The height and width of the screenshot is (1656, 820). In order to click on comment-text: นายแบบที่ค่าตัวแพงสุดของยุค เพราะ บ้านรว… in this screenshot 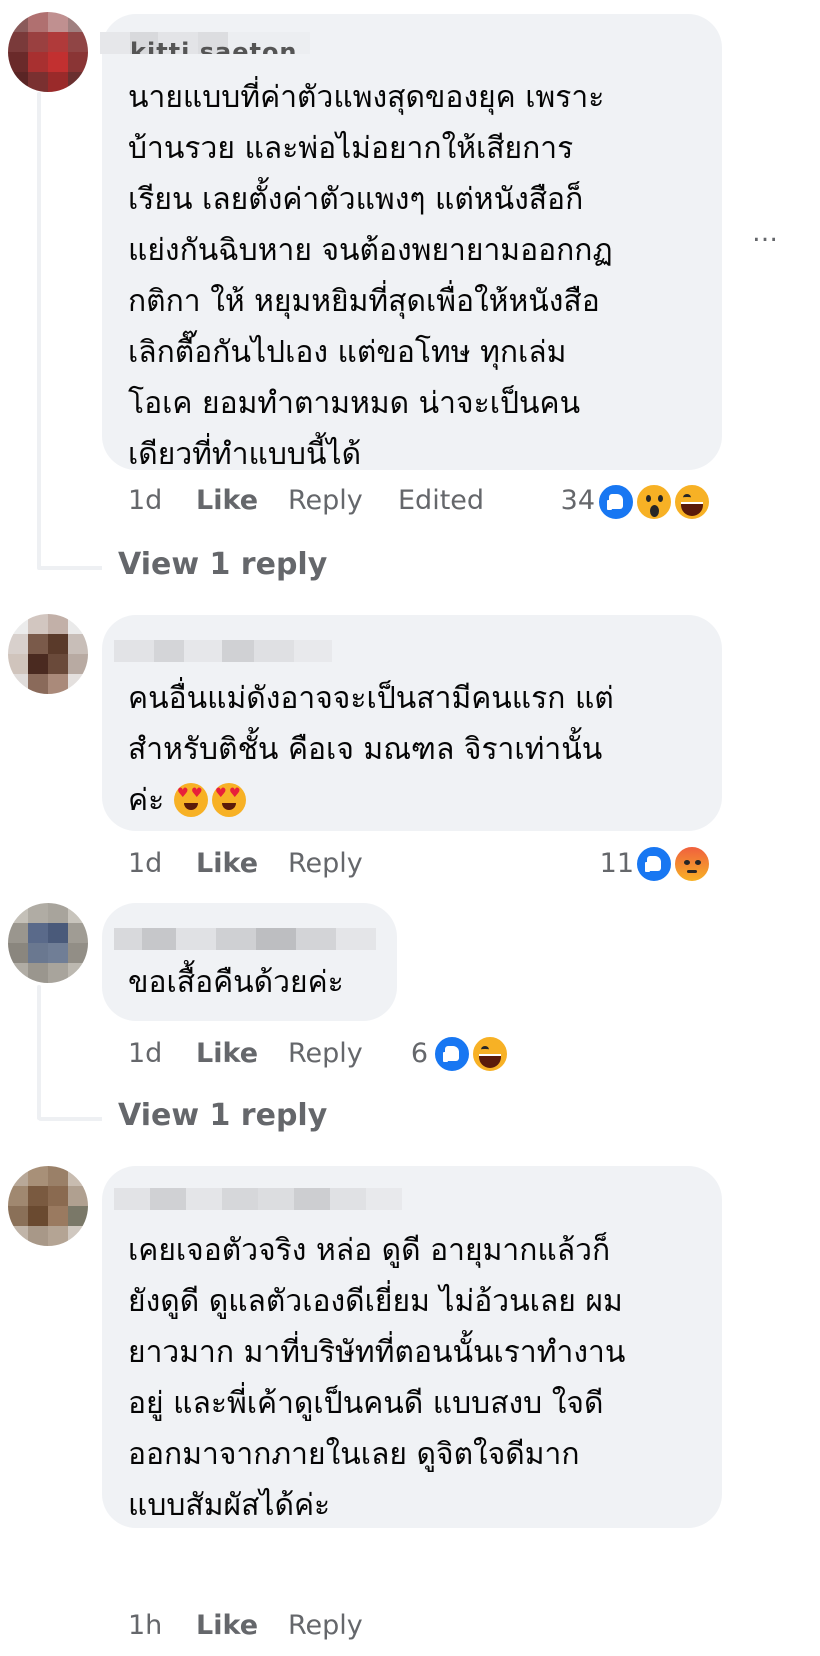, I will do `click(370, 276)`.